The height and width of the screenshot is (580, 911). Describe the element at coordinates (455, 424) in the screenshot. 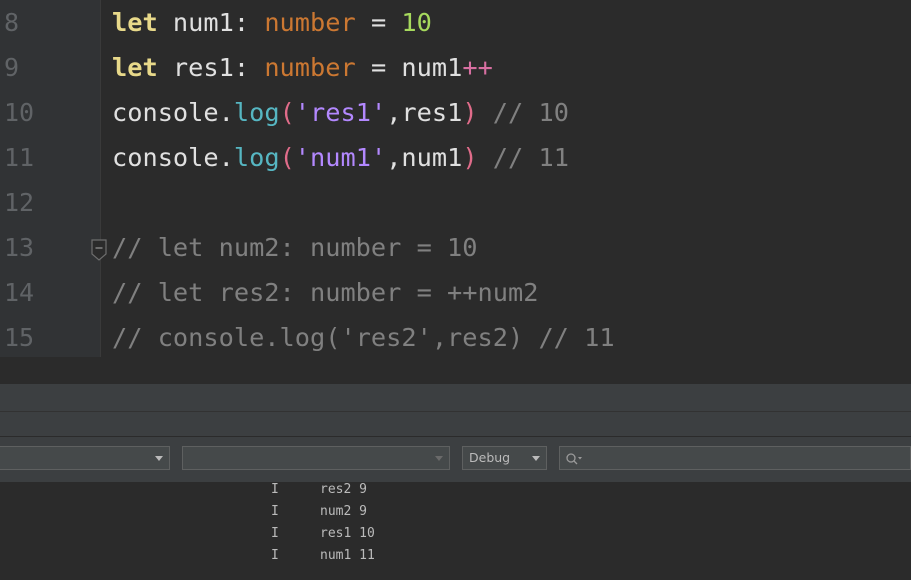

I see `logcat-tool-header` at that location.